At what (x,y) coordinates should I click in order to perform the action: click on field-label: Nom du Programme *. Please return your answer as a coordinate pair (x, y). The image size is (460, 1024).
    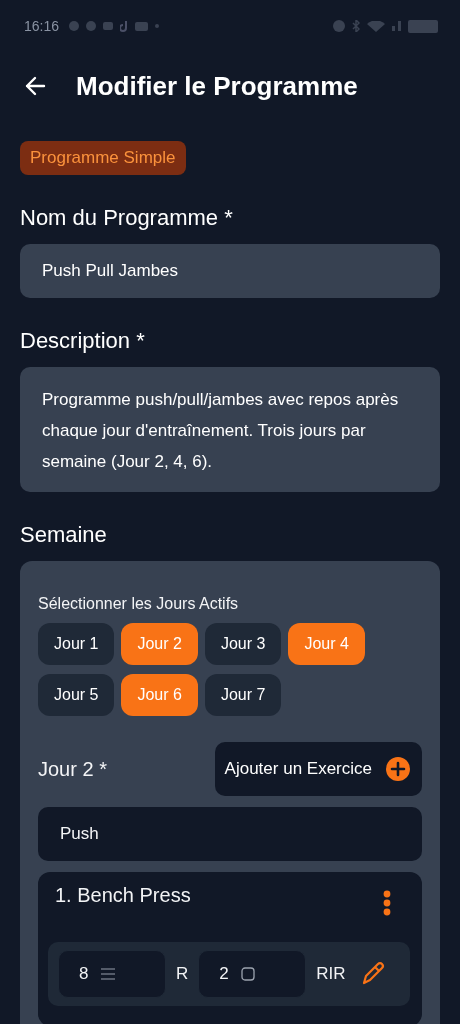
    Looking at the image, I should click on (127, 218).